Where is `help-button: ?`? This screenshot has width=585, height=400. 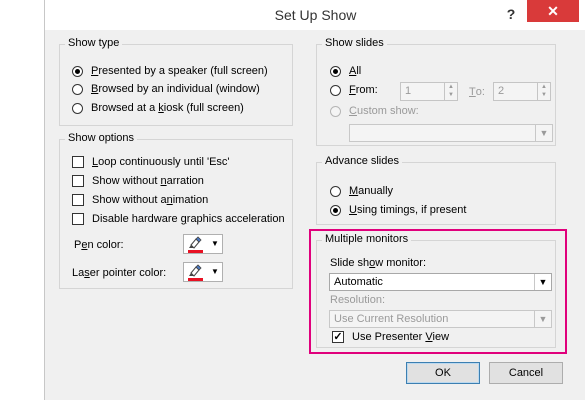
help-button: ? is located at coordinates (511, 14).